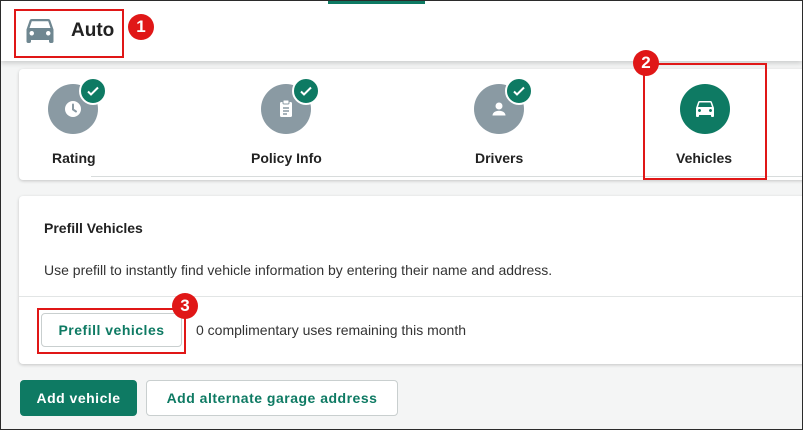  What do you see at coordinates (272, 398) in the screenshot?
I see `add-alternate-garage-button: Add alternate garage address` at bounding box center [272, 398].